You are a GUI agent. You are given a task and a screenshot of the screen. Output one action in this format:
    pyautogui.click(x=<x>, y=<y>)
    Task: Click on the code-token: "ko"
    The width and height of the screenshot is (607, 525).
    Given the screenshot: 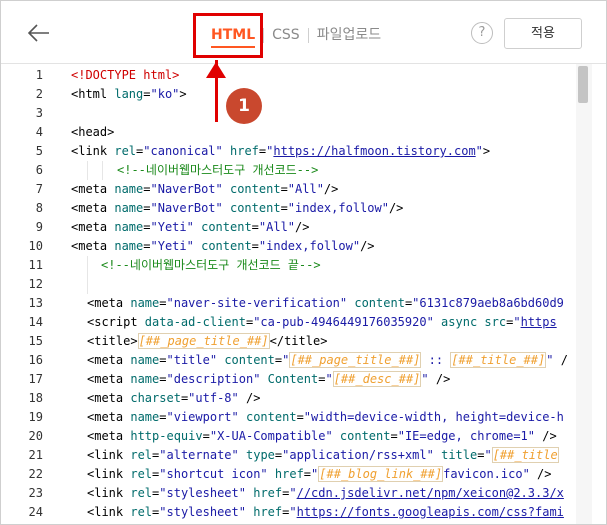 What is the action you would take?
    pyautogui.click(x=165, y=94)
    